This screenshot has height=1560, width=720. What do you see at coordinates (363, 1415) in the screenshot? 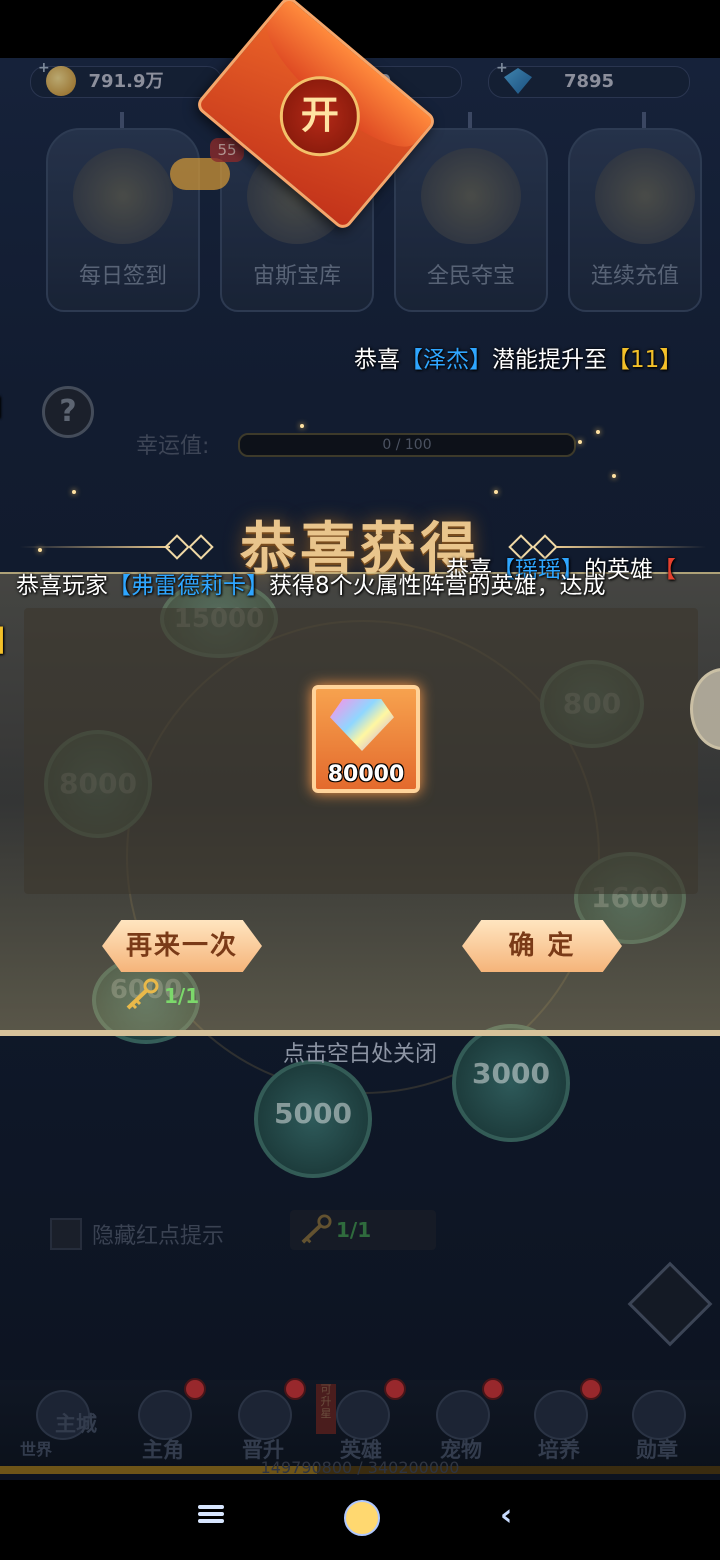
I see `hero-icon` at bounding box center [363, 1415].